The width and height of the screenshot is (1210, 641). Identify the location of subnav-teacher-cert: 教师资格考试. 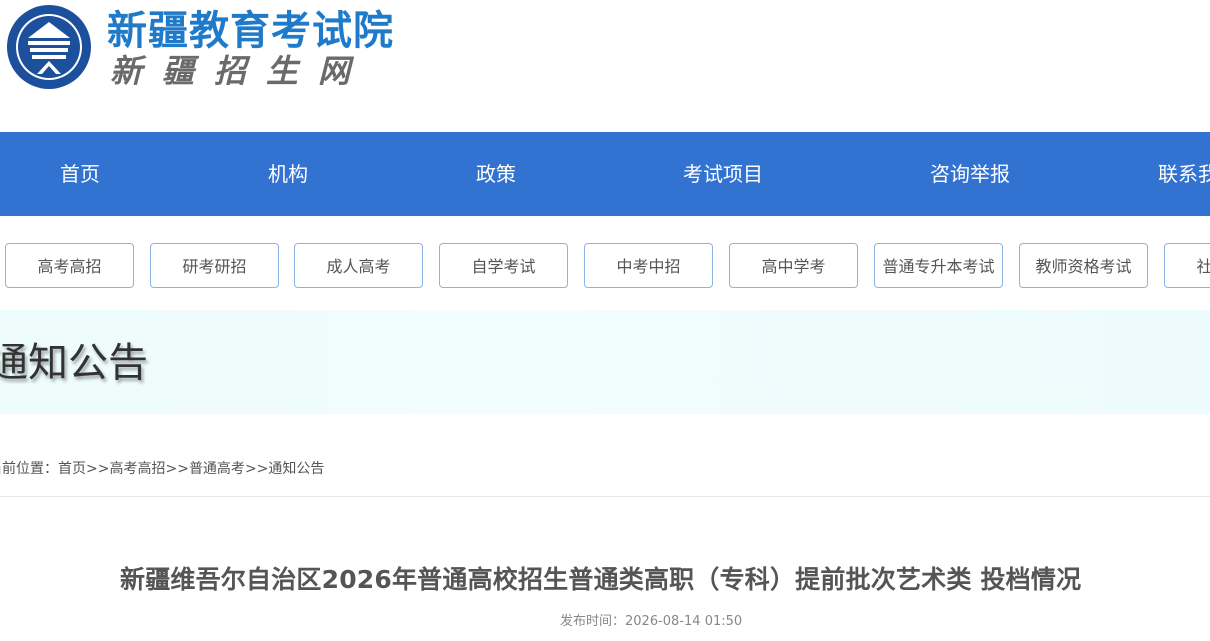
(1083, 265).